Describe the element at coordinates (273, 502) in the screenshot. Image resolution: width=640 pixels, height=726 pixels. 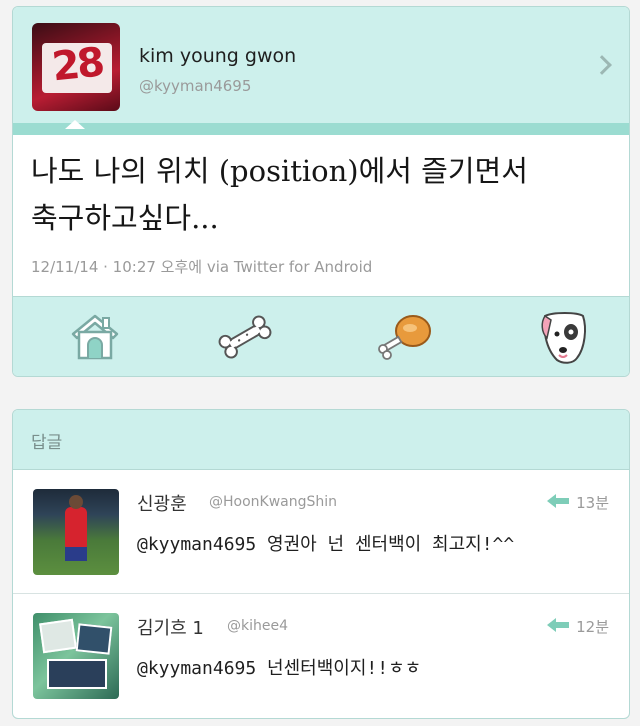
I see `reply-author-handle: @HoonKwangShin` at that location.